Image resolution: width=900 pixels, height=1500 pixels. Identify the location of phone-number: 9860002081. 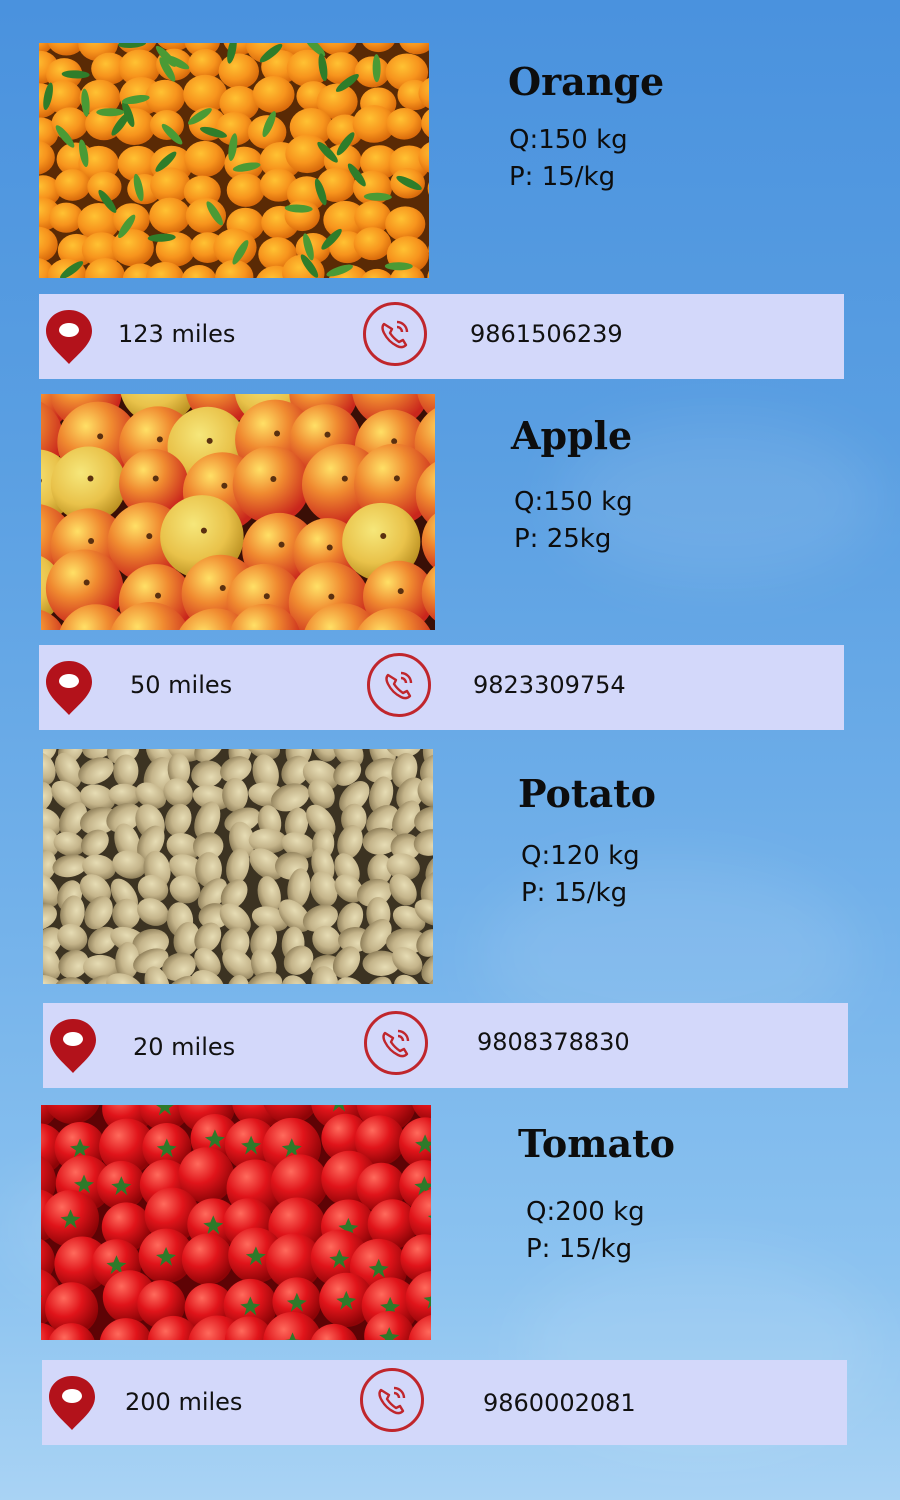
(559, 1403).